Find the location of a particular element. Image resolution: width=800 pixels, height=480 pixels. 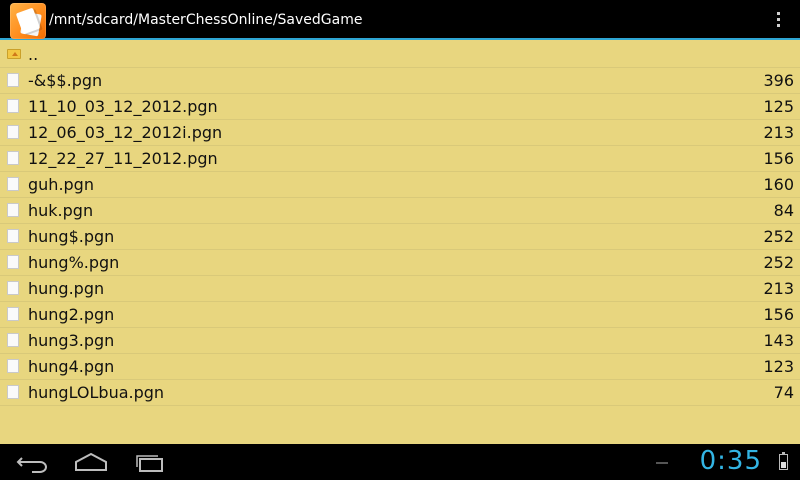

file-size: 84 is located at coordinates (783, 210).